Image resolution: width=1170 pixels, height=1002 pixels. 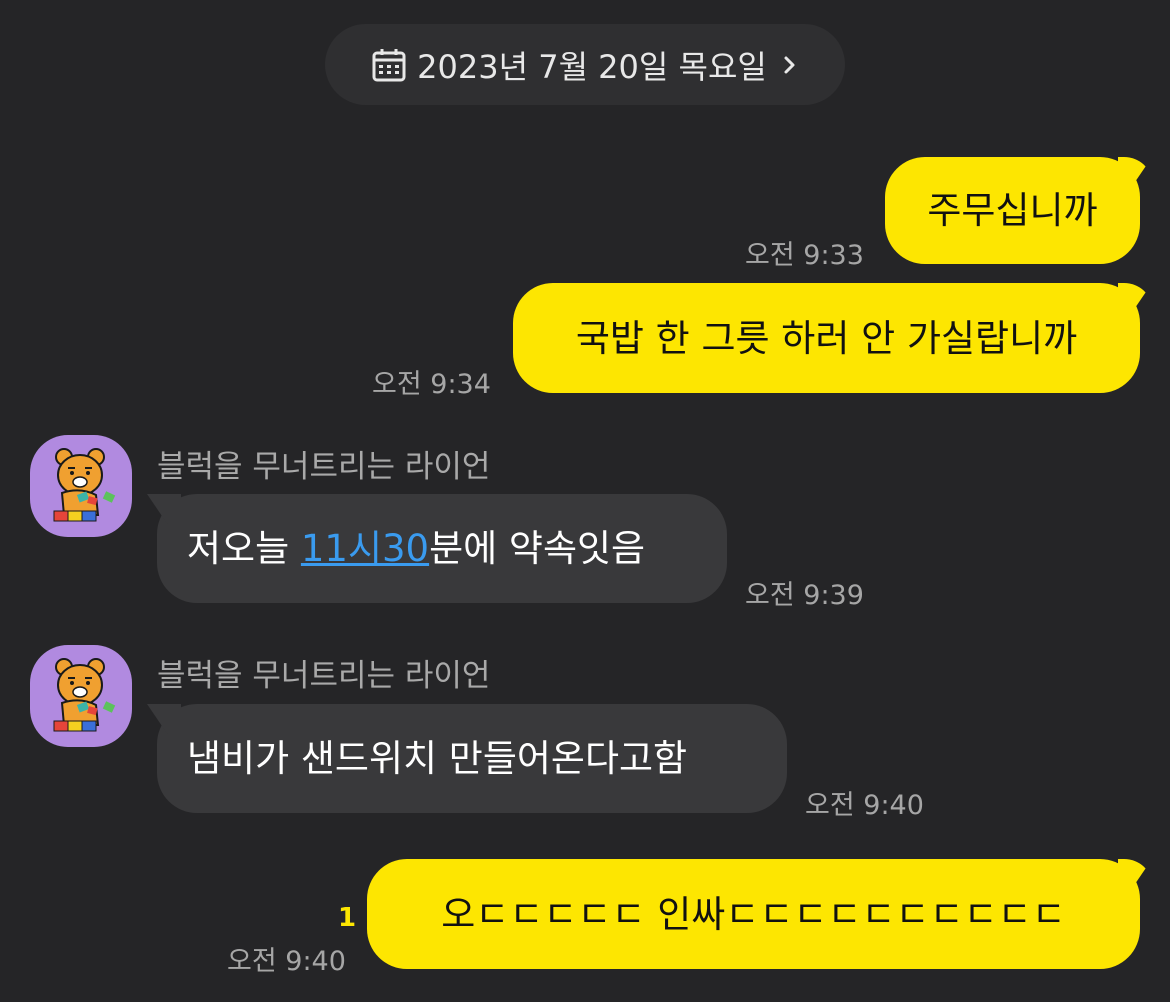 I want to click on other-message-bubble: 냄비가 샌드위치 만들어온다고함, so click(x=472, y=758).